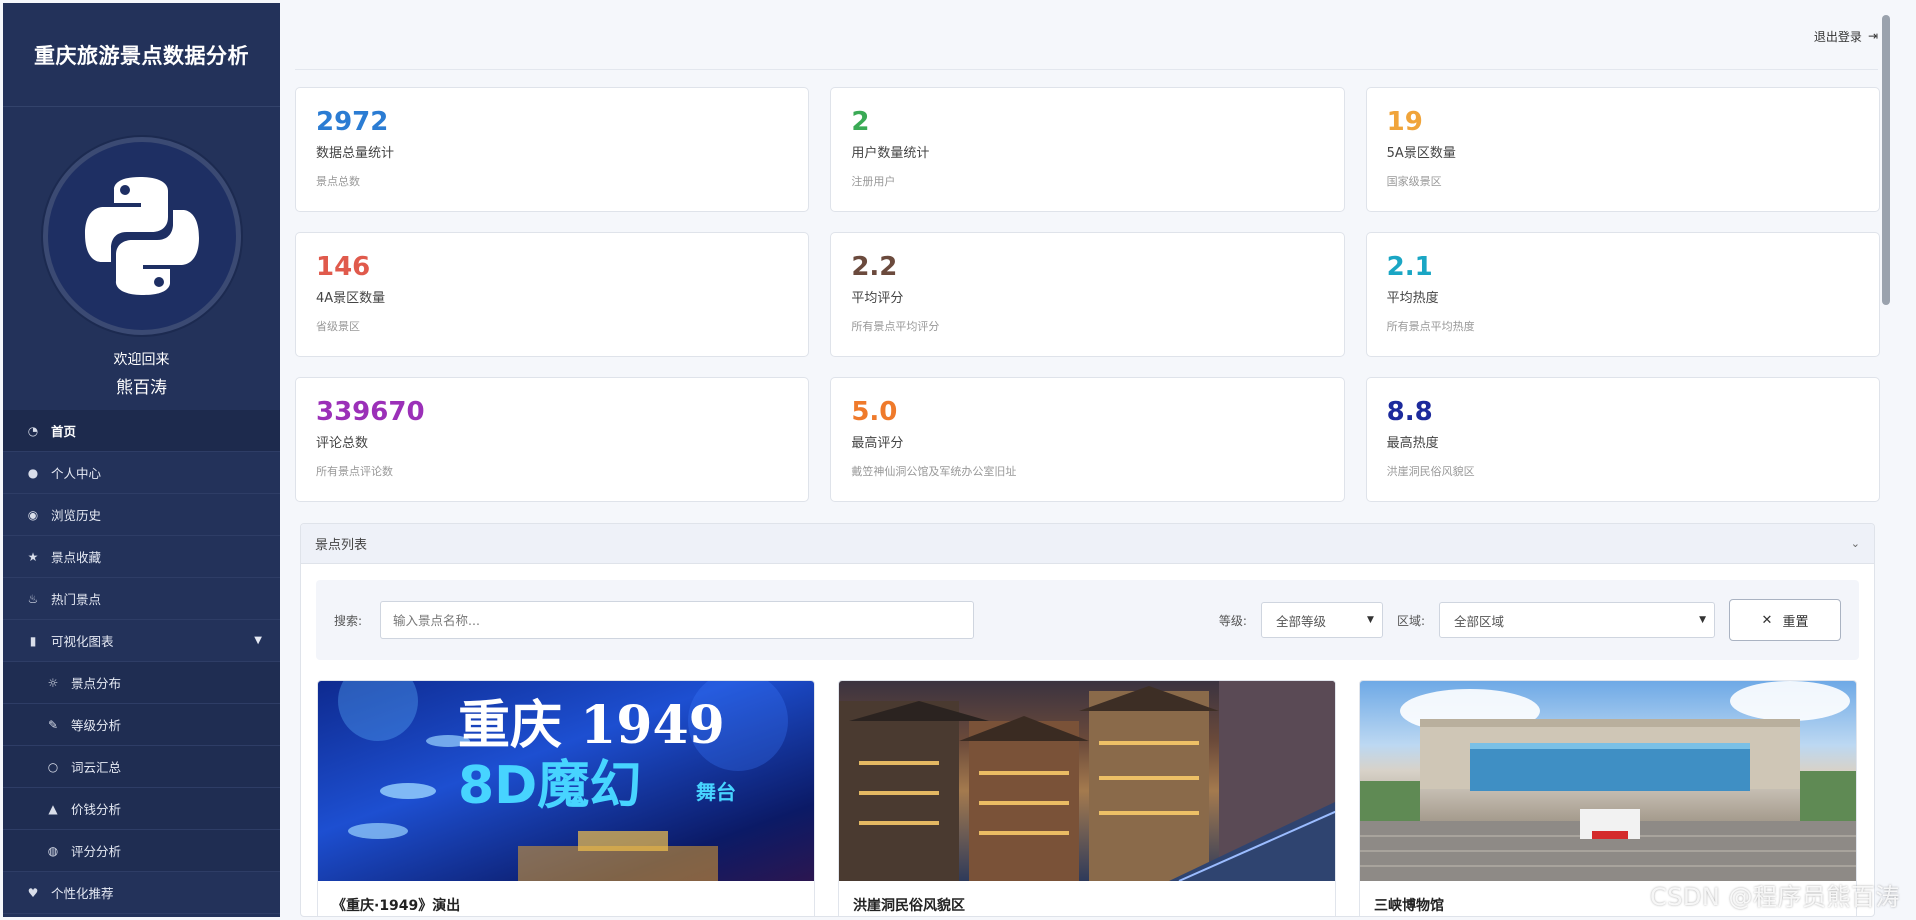 The image size is (1916, 920). I want to click on stat-label: 评论总数, so click(342, 443).